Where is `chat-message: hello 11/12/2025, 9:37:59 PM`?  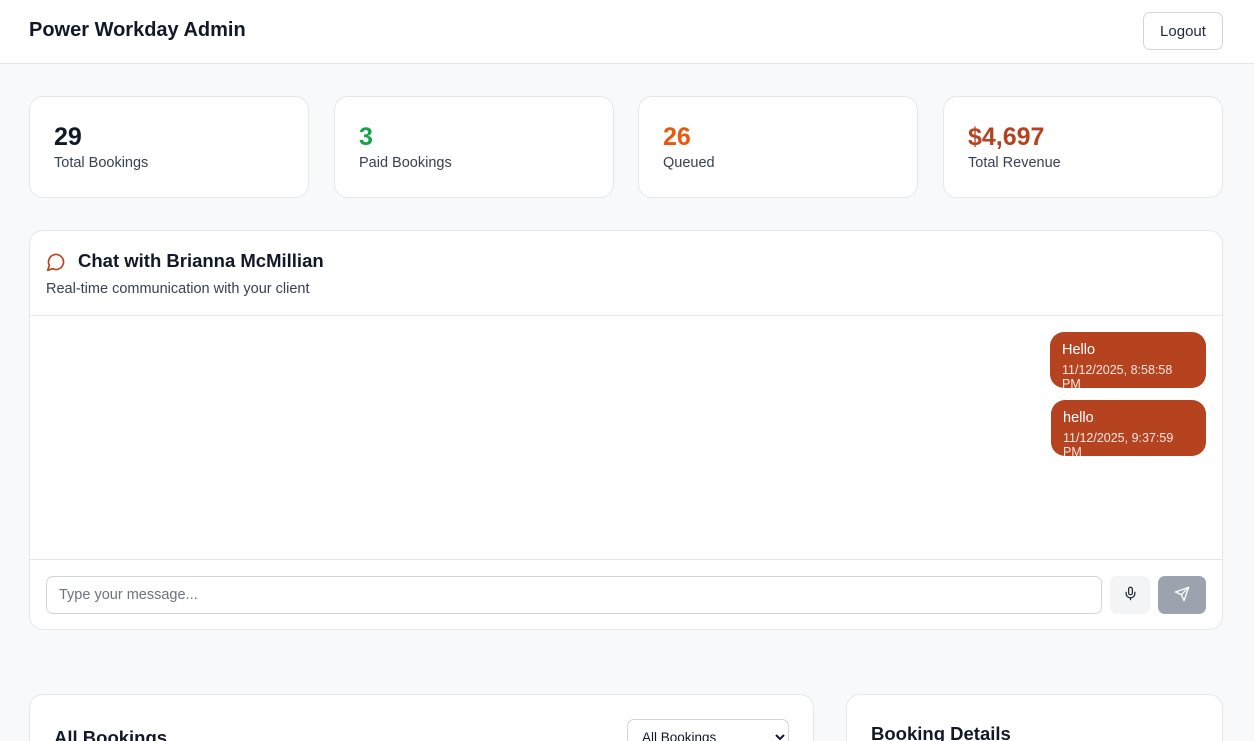 chat-message: hello 11/12/2025, 9:37:59 PM is located at coordinates (1128, 429).